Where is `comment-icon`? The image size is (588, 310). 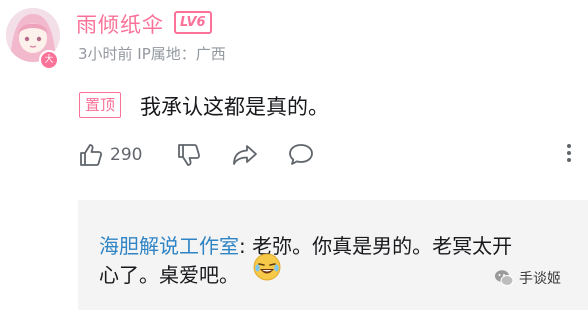 comment-icon is located at coordinates (301, 154).